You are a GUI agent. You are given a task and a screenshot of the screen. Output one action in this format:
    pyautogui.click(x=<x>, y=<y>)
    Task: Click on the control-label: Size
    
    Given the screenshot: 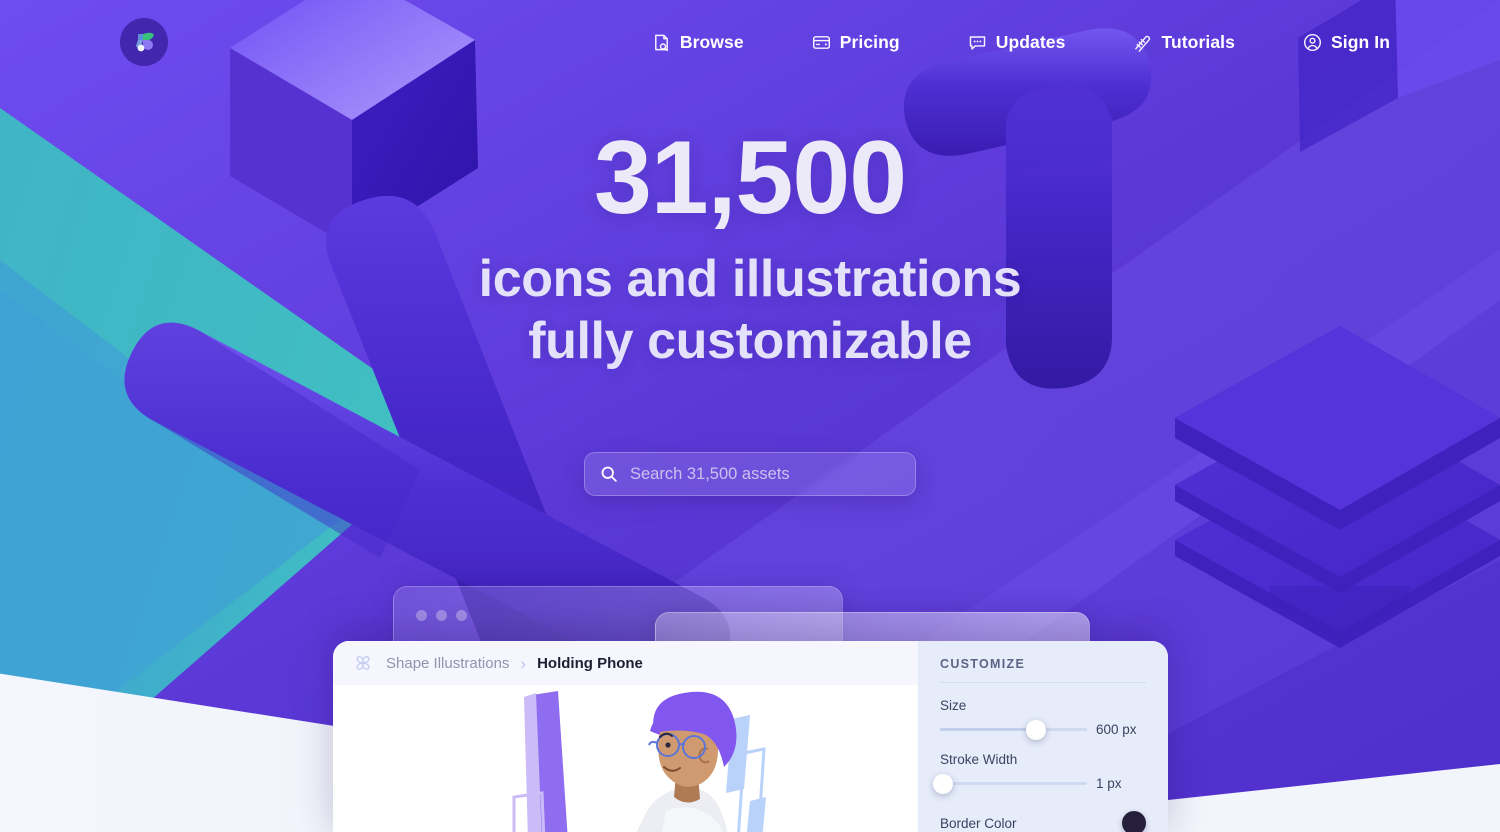 What is the action you would take?
    pyautogui.click(x=953, y=705)
    